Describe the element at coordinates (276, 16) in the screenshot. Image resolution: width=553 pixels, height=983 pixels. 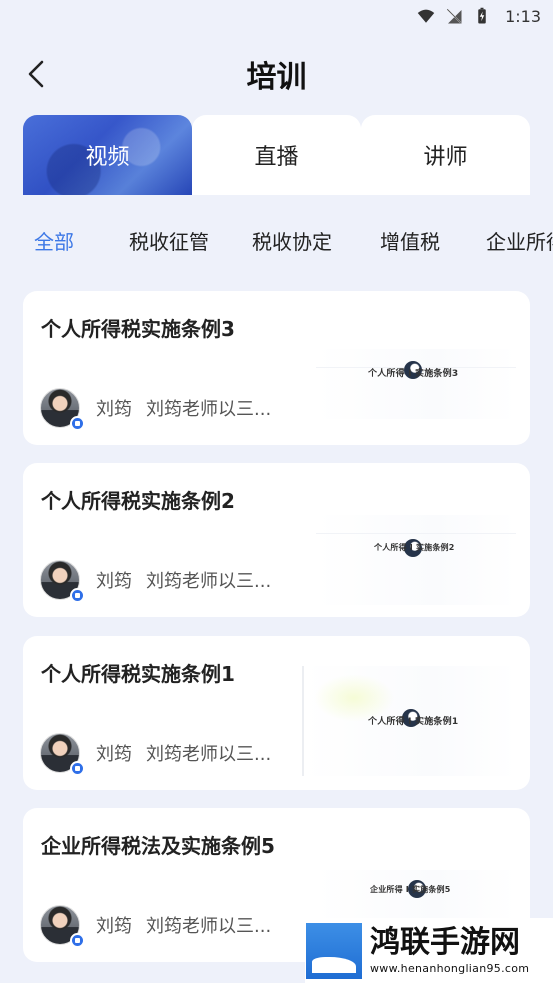
I see `status-bar: 1:13` at that location.